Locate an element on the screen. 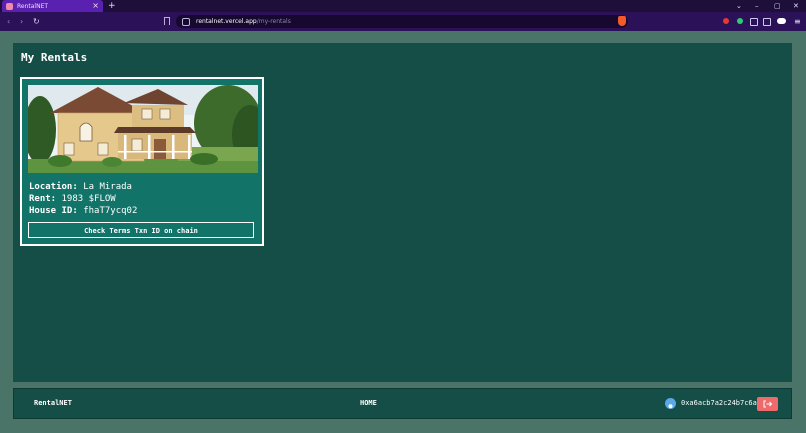  footer-brand: RentalNET is located at coordinates (53, 403).